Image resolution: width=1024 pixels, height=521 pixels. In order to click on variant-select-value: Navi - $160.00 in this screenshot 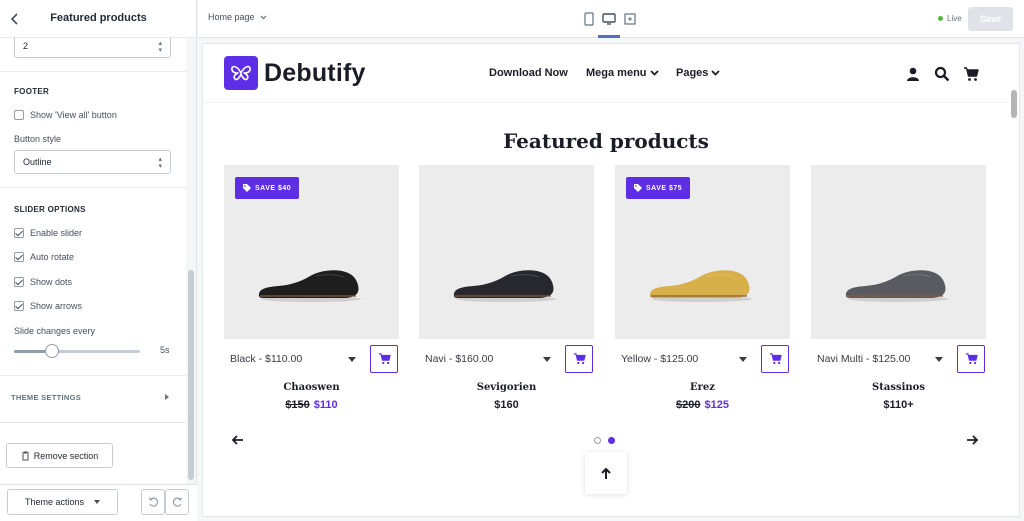, I will do `click(459, 359)`.